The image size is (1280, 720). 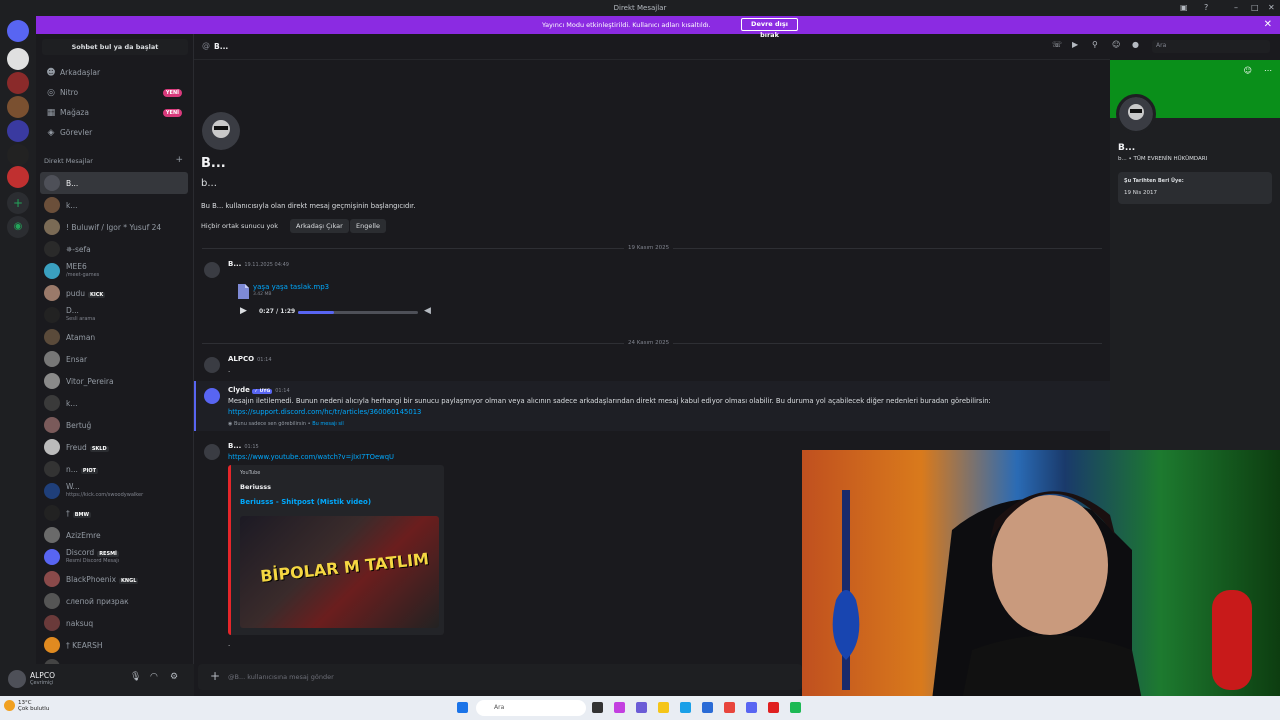 What do you see at coordinates (215, 676) in the screenshot?
I see `add-attachment-icon: +` at bounding box center [215, 676].